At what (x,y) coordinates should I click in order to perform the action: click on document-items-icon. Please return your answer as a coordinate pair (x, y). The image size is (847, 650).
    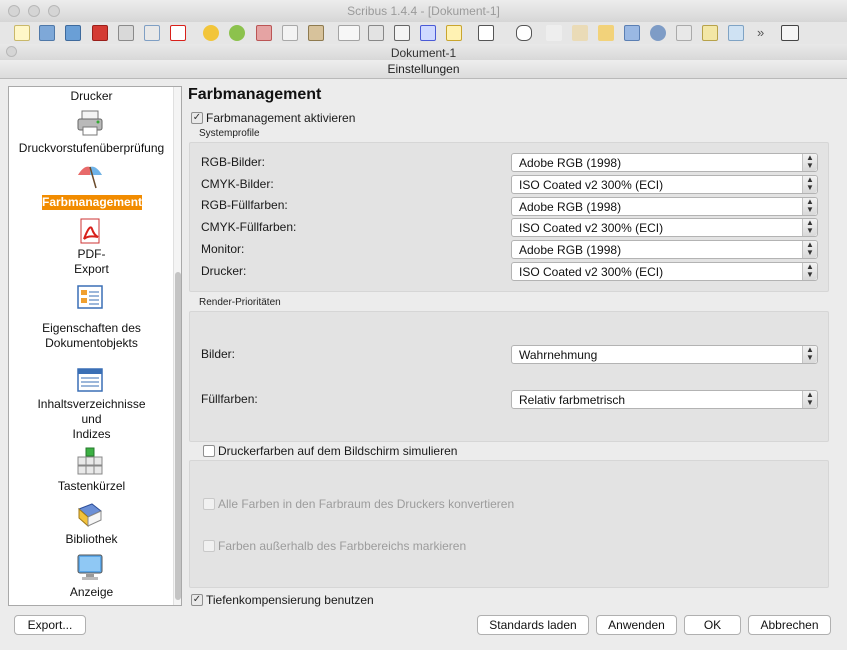
    Looking at the image, I should click on (90, 298).